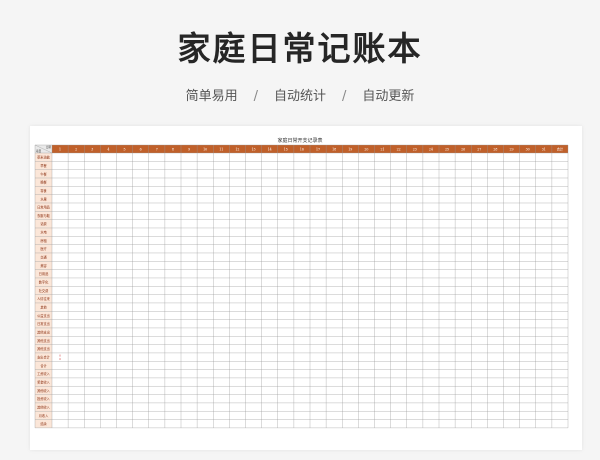 The height and width of the screenshot is (460, 600). Describe the element at coordinates (221, 150) in the screenshot. I see `day-header: 11` at that location.